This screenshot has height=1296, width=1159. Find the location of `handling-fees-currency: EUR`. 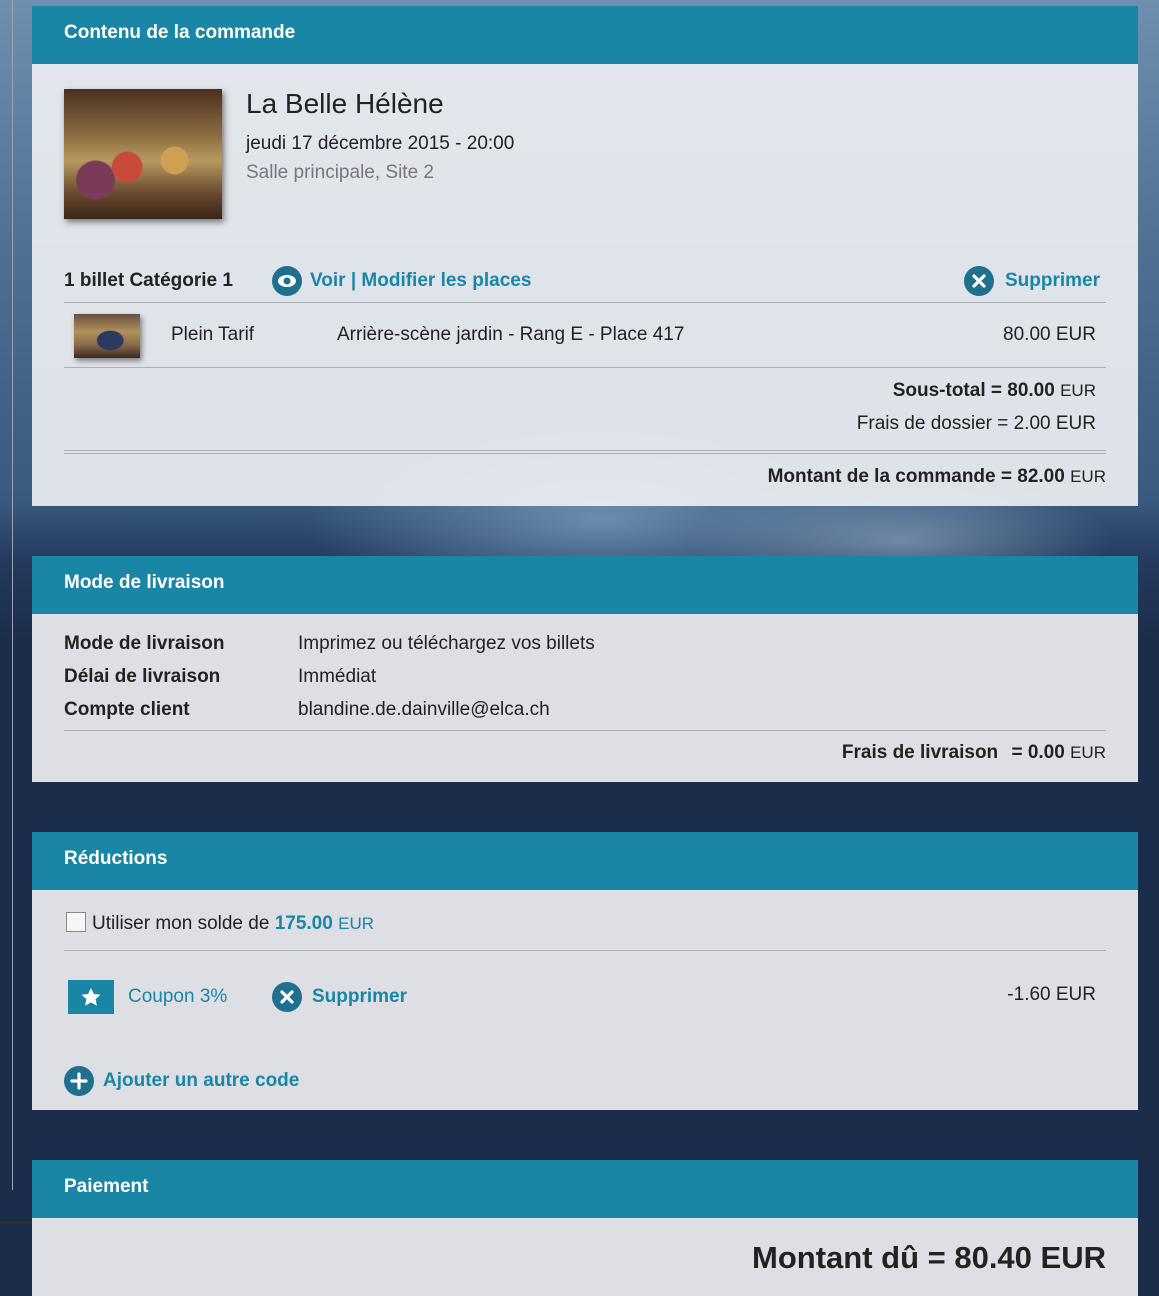

handling-fees-currency: EUR is located at coordinates (1075, 423).